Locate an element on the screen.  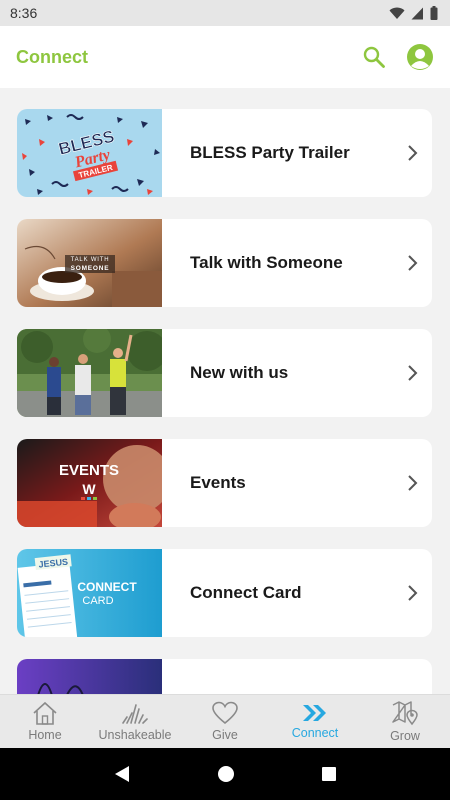
connect-thumb-text: CONNECT is located at coordinates (107, 587).